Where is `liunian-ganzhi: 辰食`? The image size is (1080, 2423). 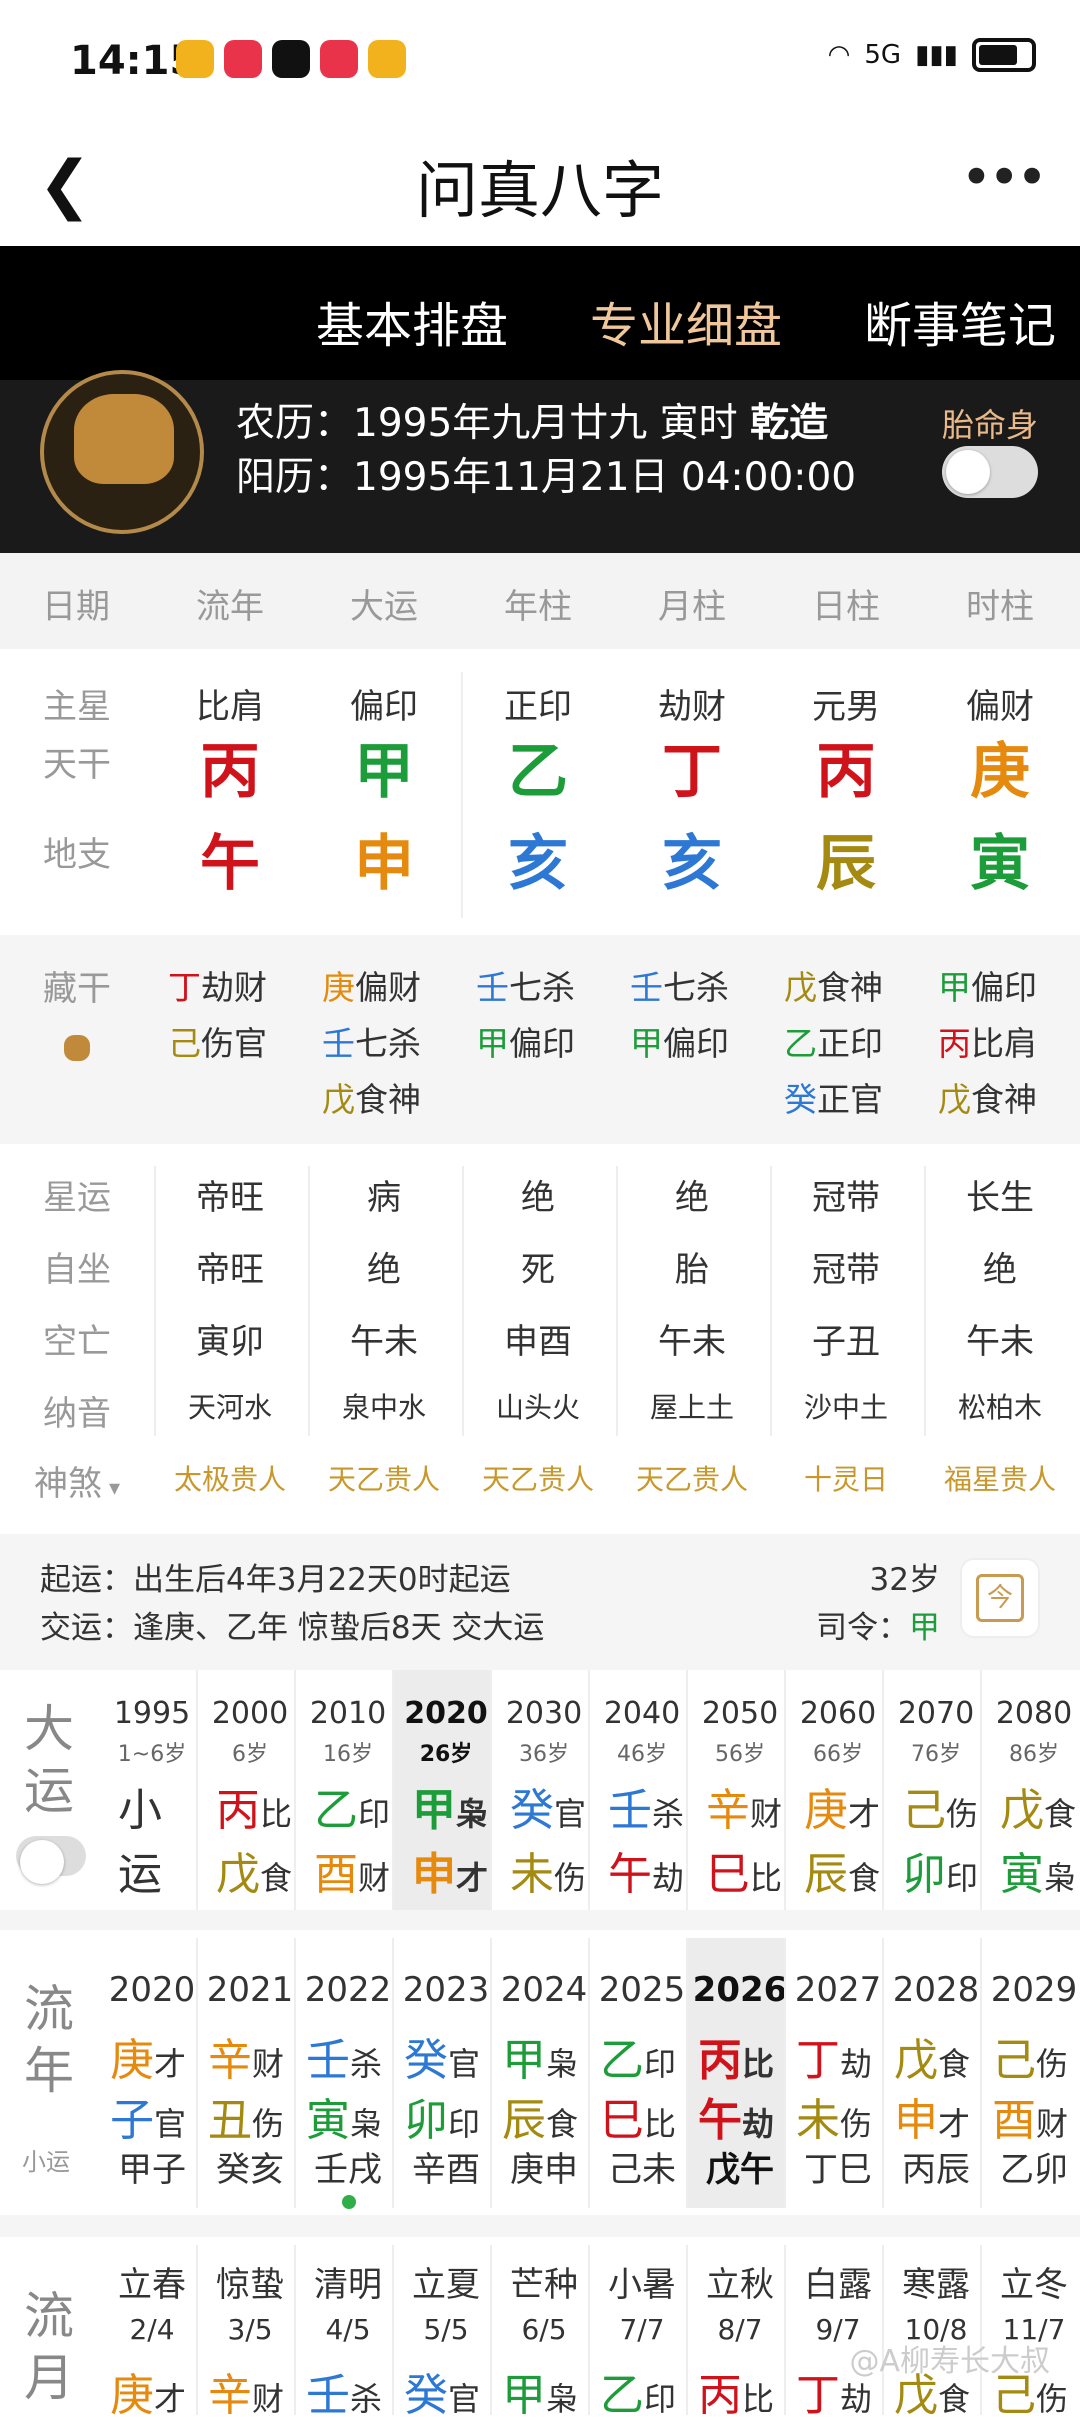 liunian-ganzhi: 辰食 is located at coordinates (550, 2116).